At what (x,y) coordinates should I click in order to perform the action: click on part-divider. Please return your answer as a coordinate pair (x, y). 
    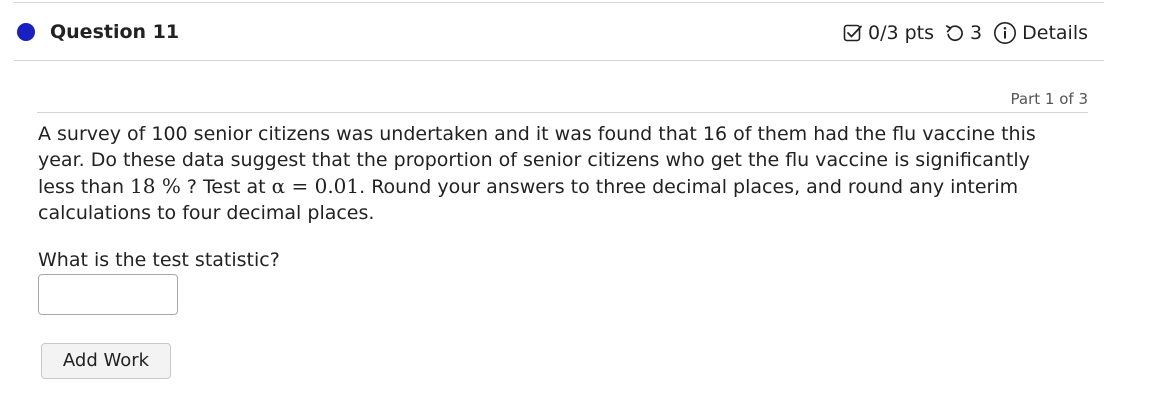
    Looking at the image, I should click on (562, 112).